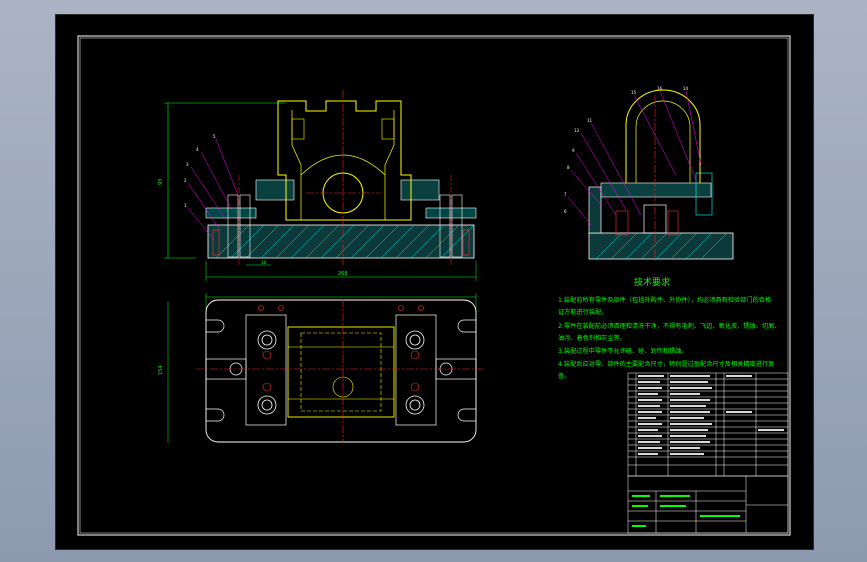  Describe the element at coordinates (185, 205) in the screenshot. I see `svg-text: 1` at that location.